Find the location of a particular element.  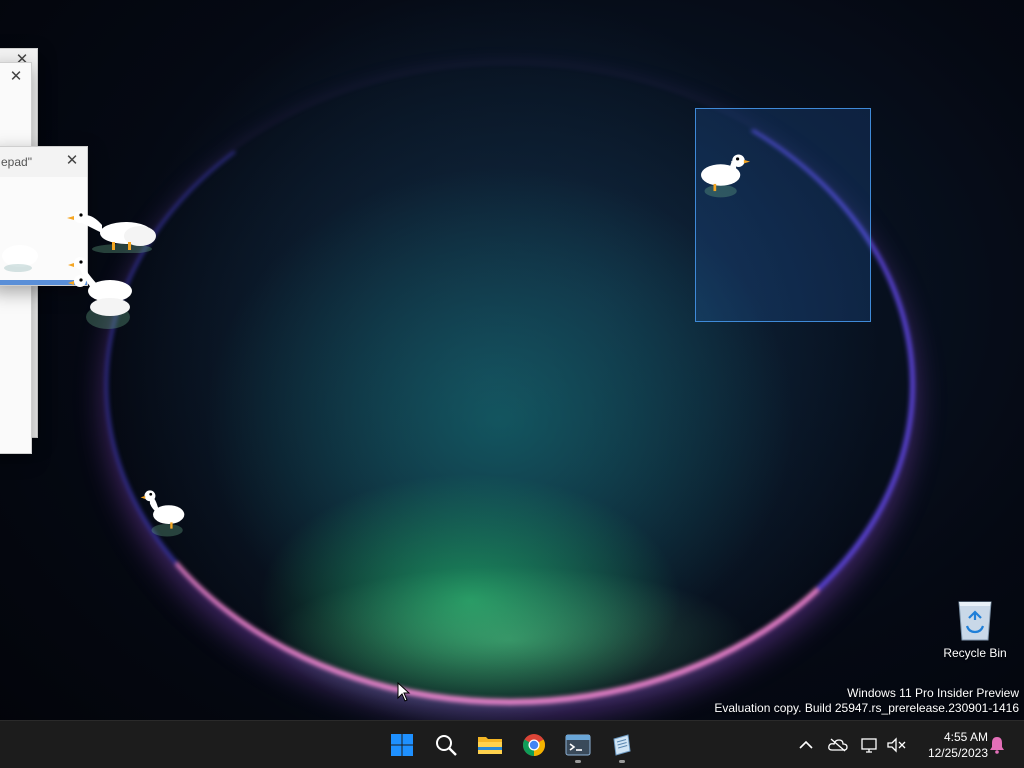

mouse-cursor-icon is located at coordinates (404, 692).